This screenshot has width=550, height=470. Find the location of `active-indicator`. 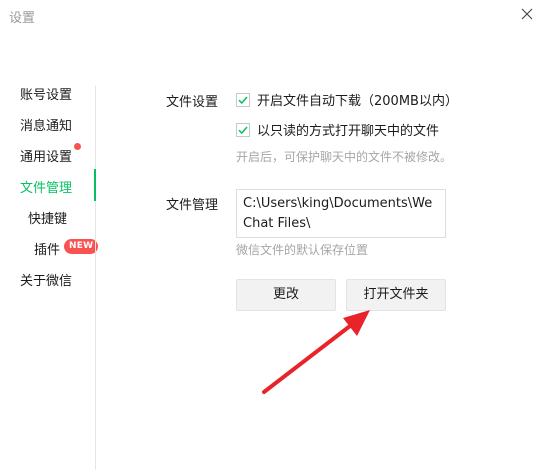

active-indicator is located at coordinates (95, 185).